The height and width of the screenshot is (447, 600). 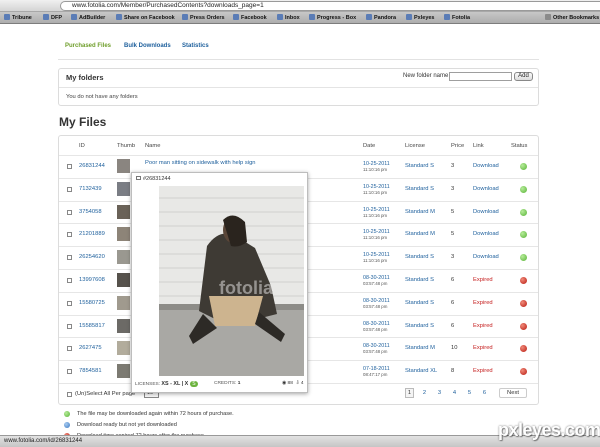 What do you see at coordinates (293, 383) in the screenshot?
I see `preview-stats: ◉ 88 ⇩ 4` at bounding box center [293, 383].